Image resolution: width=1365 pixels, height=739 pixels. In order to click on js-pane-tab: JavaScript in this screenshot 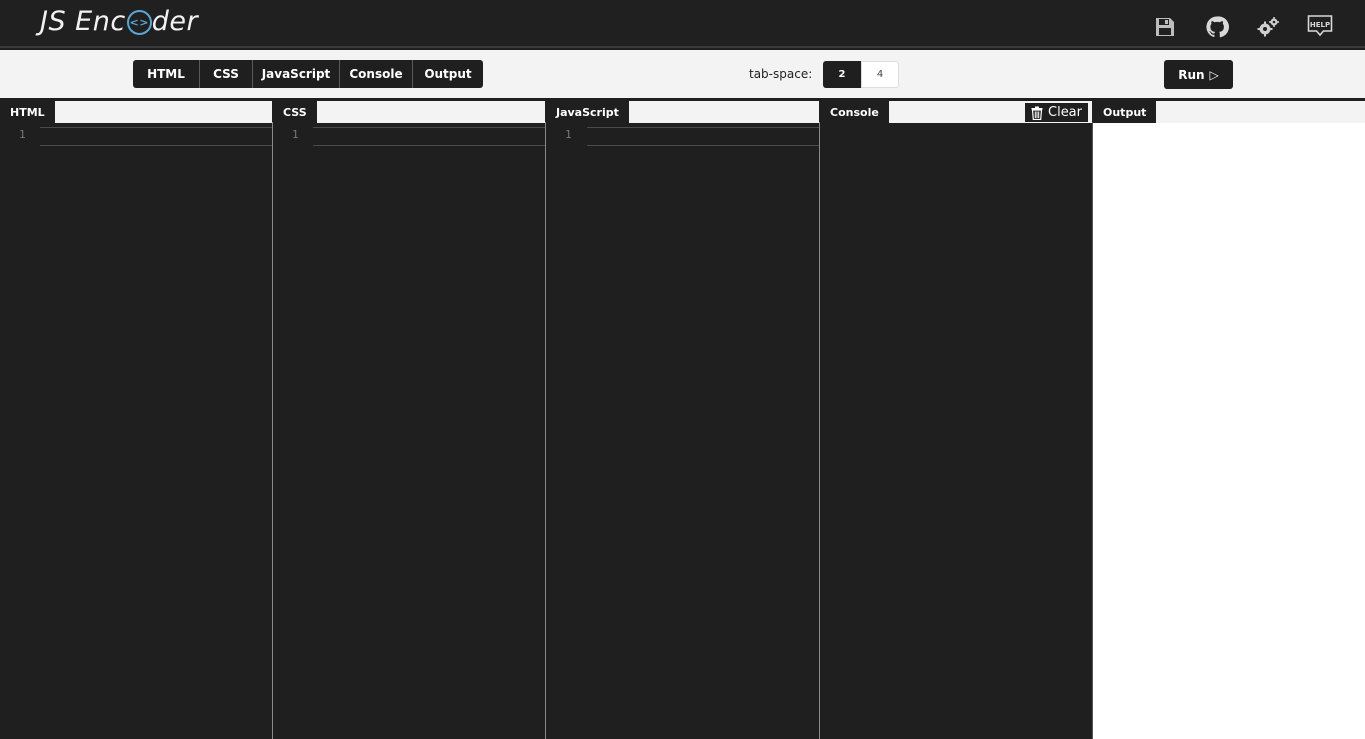, I will do `click(587, 112)`.